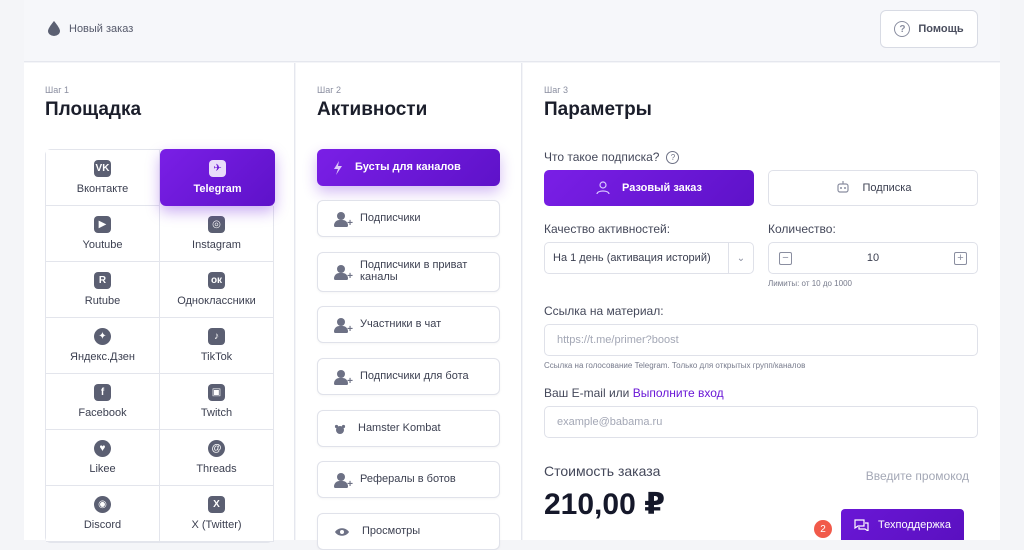 Image resolution: width=1024 pixels, height=550 pixels. Describe the element at coordinates (678, 393) in the screenshot. I see `login-link: Выполните вход` at that location.